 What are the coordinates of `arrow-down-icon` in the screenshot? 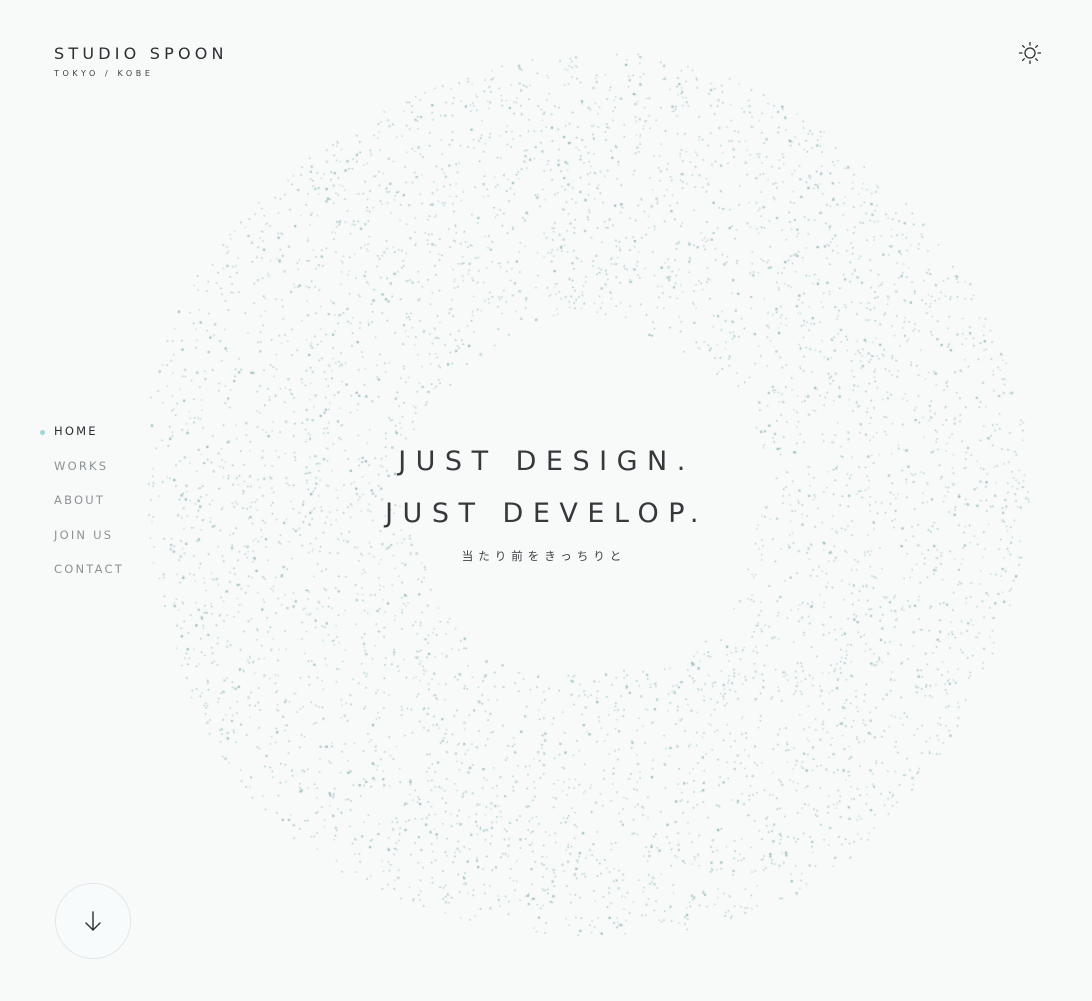 It's located at (93, 921).